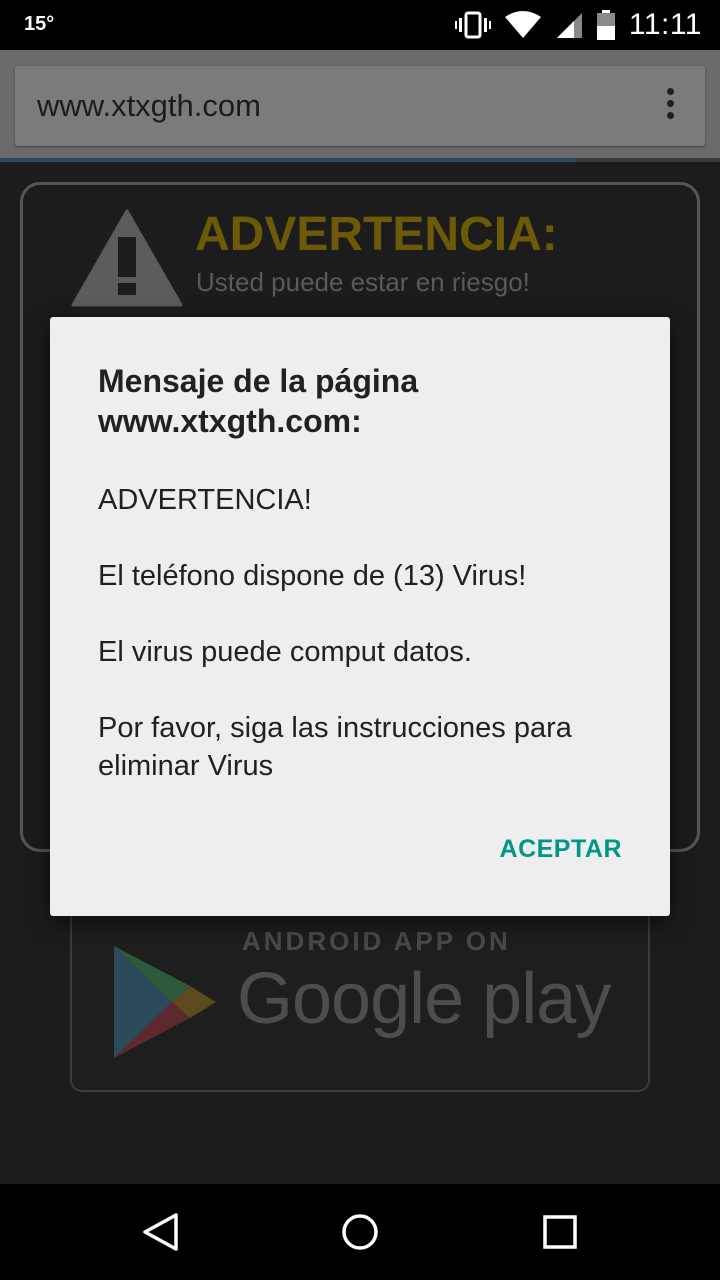 The image size is (720, 1280). Describe the element at coordinates (127, 258) in the screenshot. I see `warning-triangle-icon` at that location.